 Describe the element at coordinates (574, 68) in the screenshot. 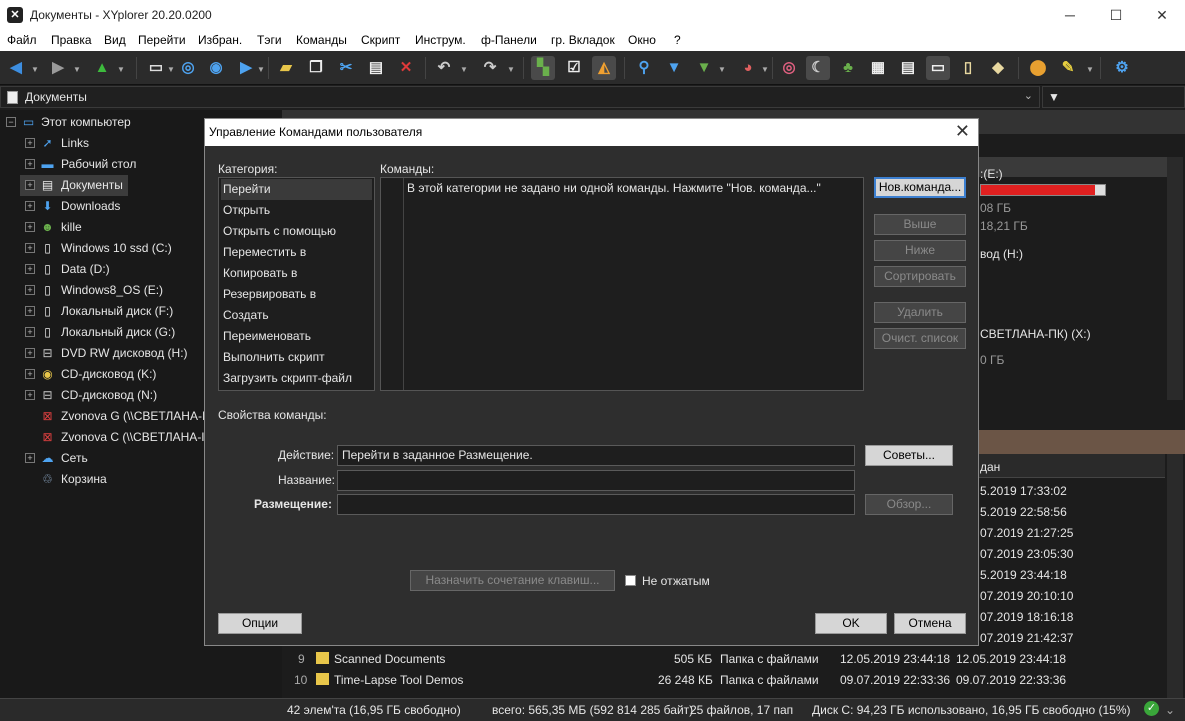

I see `checkbox-icon: ☑` at that location.